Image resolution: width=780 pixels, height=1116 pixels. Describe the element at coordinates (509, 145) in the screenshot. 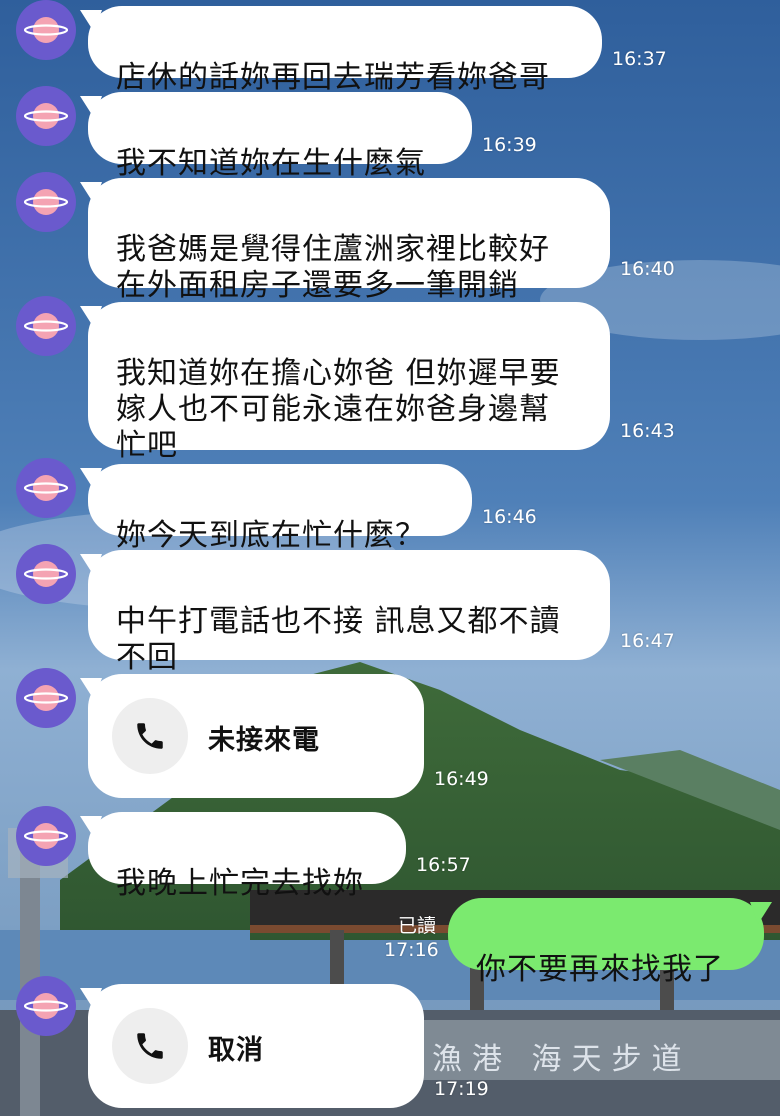

I see `message-time: 16:39` at that location.